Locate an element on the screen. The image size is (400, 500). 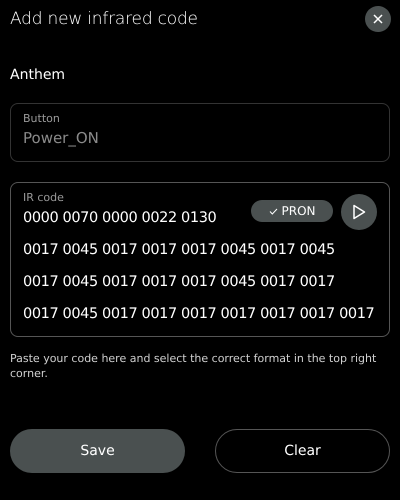
close-icon is located at coordinates (378, 19).